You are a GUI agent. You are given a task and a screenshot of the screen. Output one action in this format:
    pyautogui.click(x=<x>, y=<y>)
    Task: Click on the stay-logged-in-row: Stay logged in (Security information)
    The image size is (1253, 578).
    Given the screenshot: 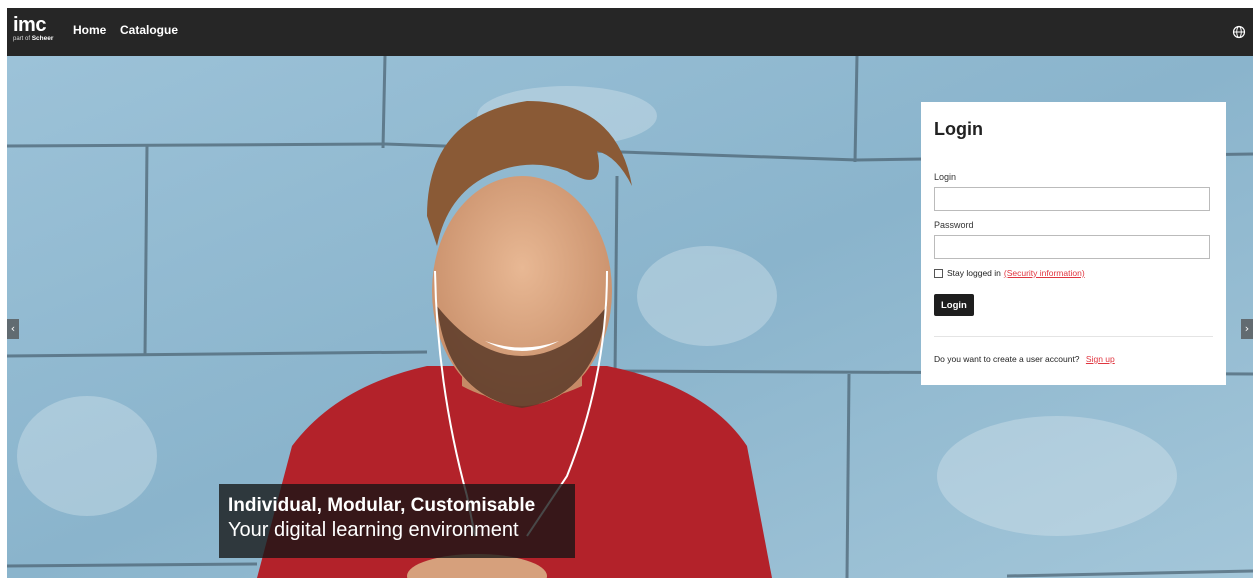 What is the action you would take?
    pyautogui.click(x=1073, y=273)
    